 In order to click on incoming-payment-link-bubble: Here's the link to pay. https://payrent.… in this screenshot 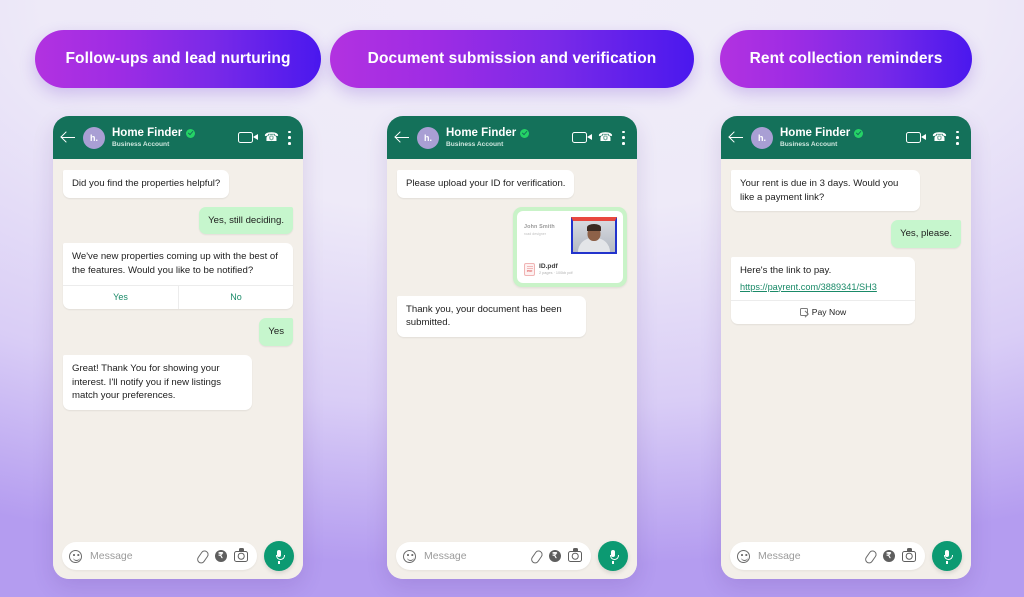, I will do `click(823, 290)`.